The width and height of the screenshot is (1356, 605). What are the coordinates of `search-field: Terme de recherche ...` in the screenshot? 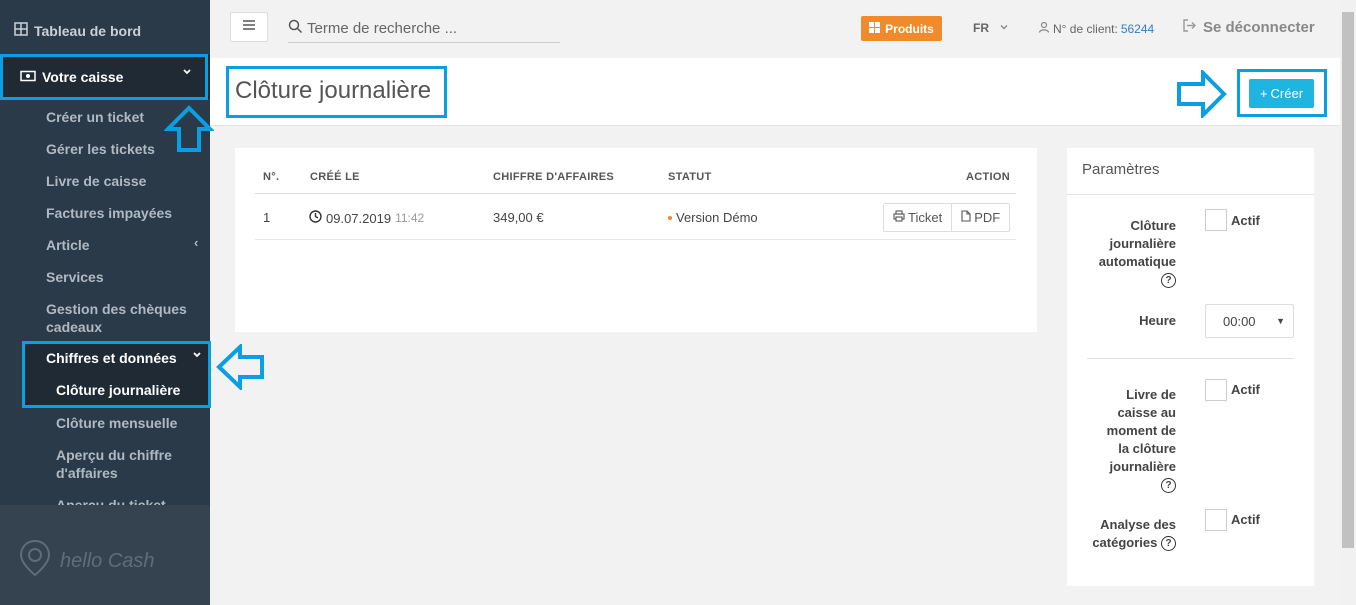 It's located at (424, 28).